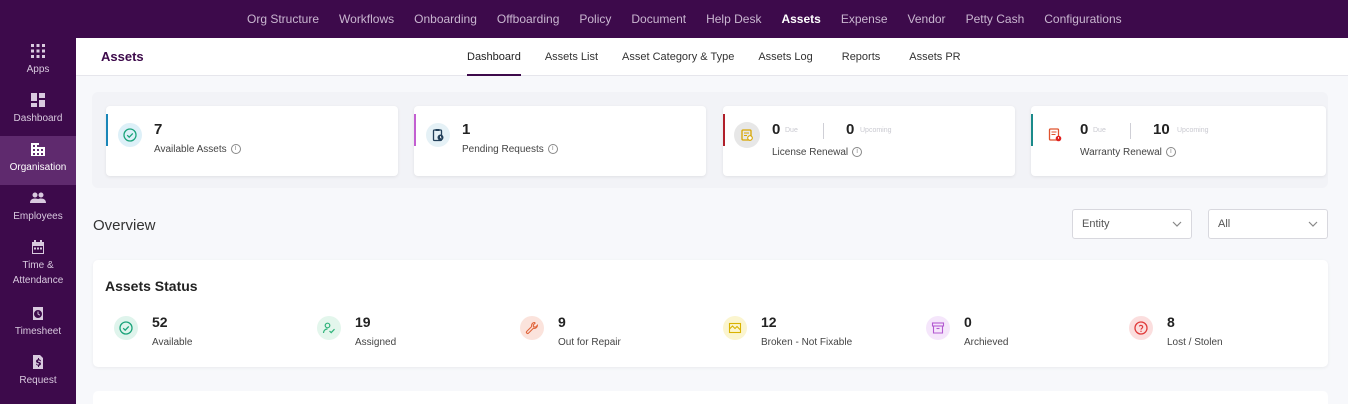 This screenshot has height=404, width=1348. Describe the element at coordinates (864, 19) in the screenshot. I see `nav-expense: Expense` at that location.